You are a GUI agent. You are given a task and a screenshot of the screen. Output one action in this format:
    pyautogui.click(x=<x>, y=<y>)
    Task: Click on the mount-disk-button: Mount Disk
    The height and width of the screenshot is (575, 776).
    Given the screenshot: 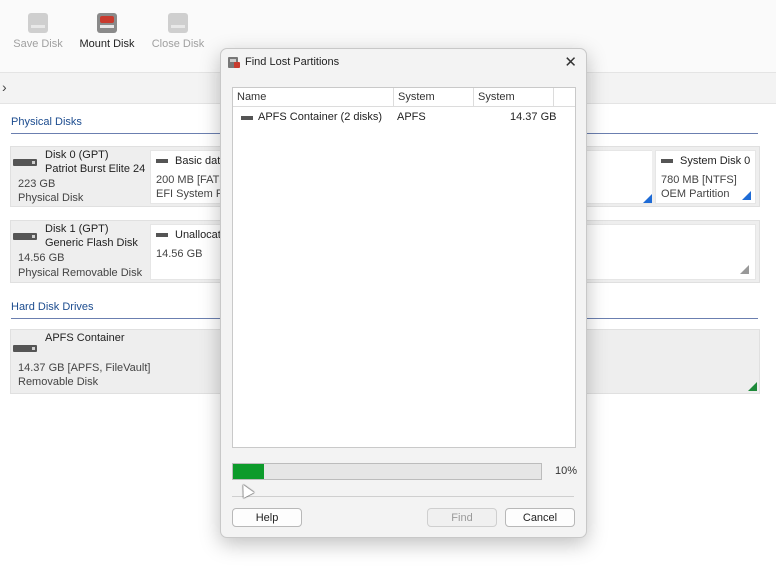 What is the action you would take?
    pyautogui.click(x=107, y=29)
    